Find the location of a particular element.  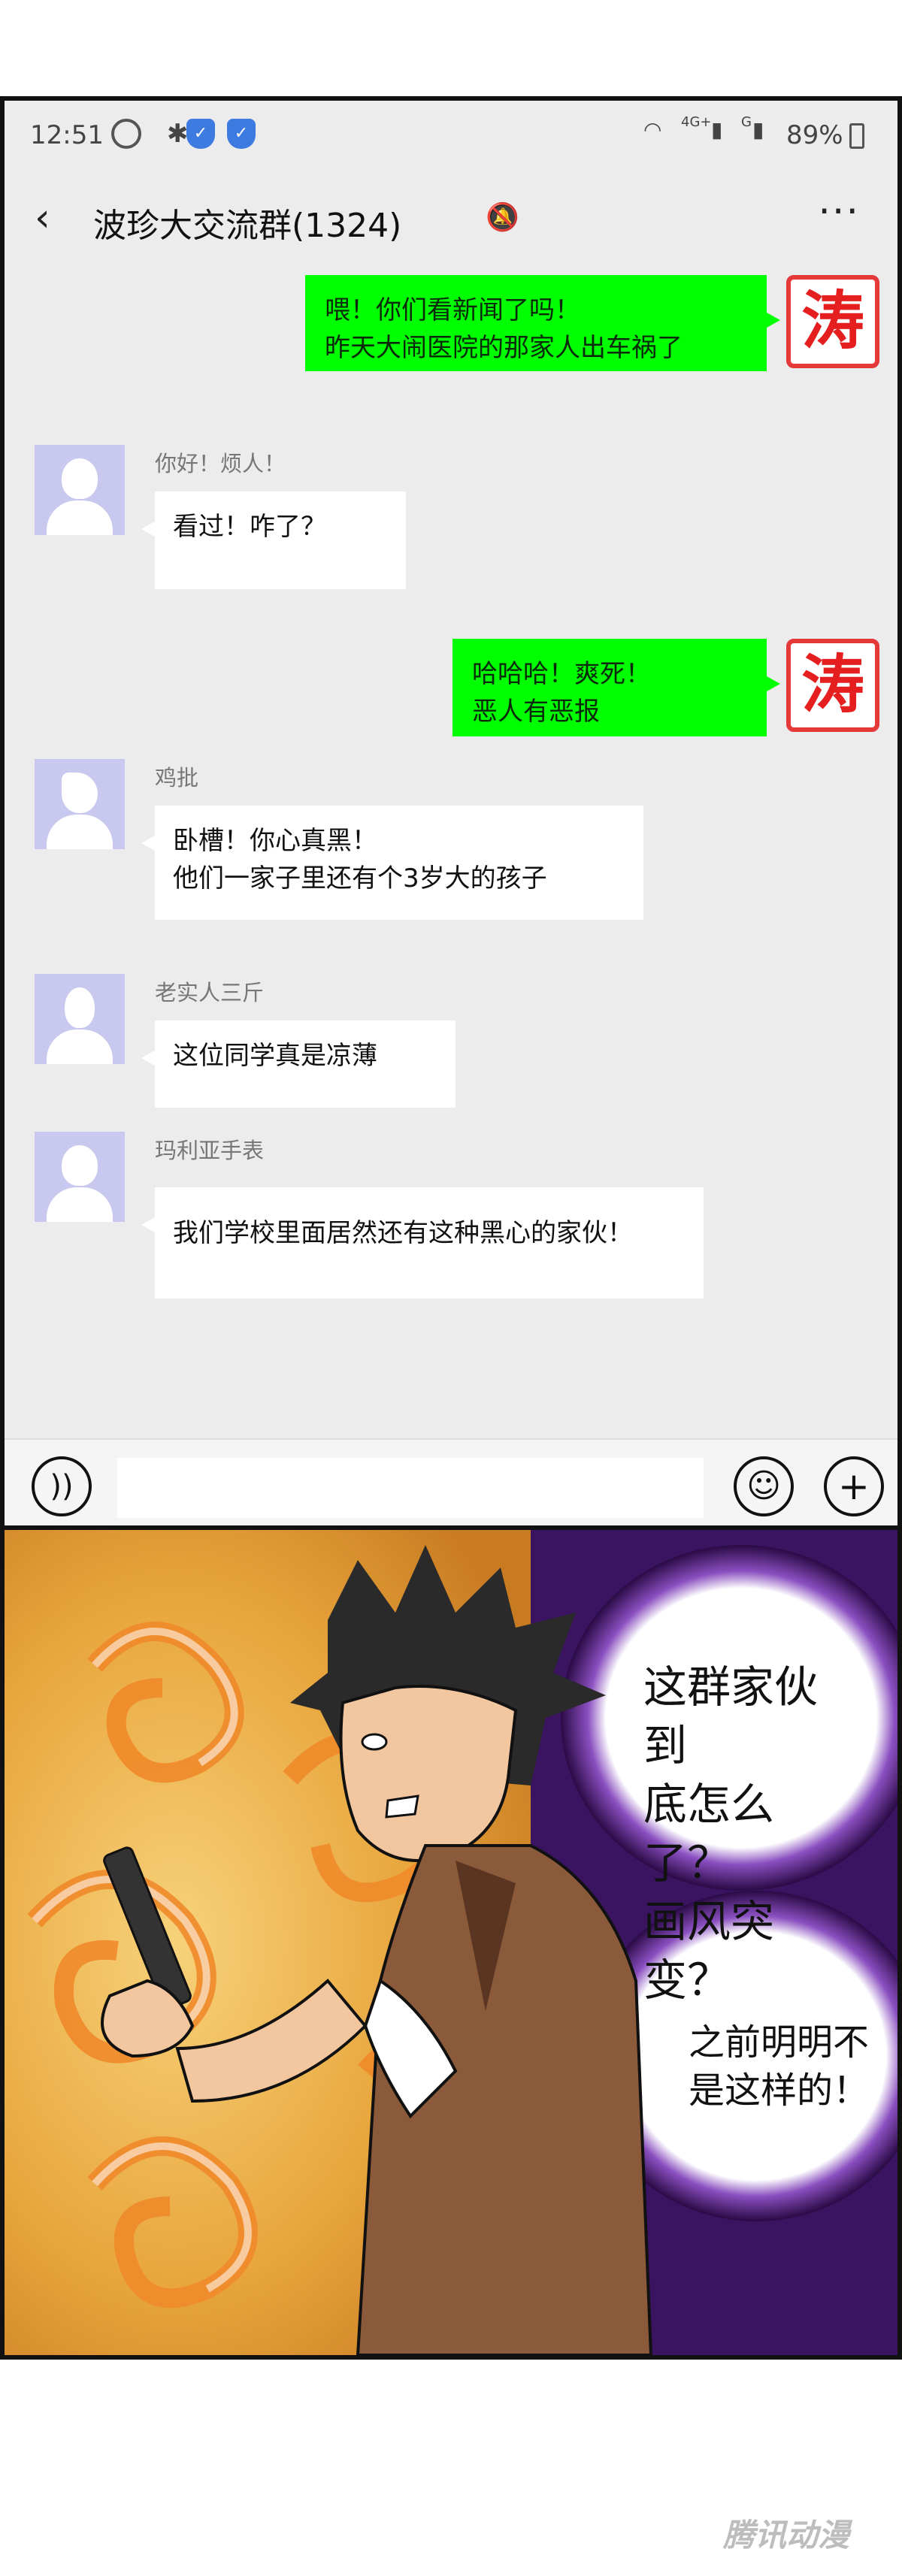

signal2-label: G is located at coordinates (746, 122).